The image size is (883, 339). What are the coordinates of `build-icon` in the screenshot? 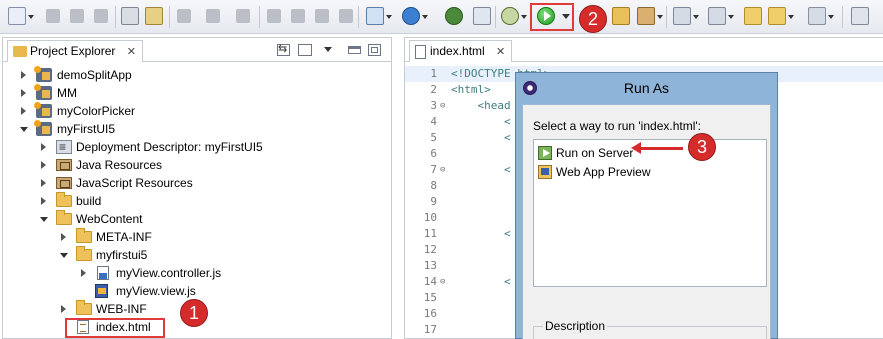 It's located at (482, 16).